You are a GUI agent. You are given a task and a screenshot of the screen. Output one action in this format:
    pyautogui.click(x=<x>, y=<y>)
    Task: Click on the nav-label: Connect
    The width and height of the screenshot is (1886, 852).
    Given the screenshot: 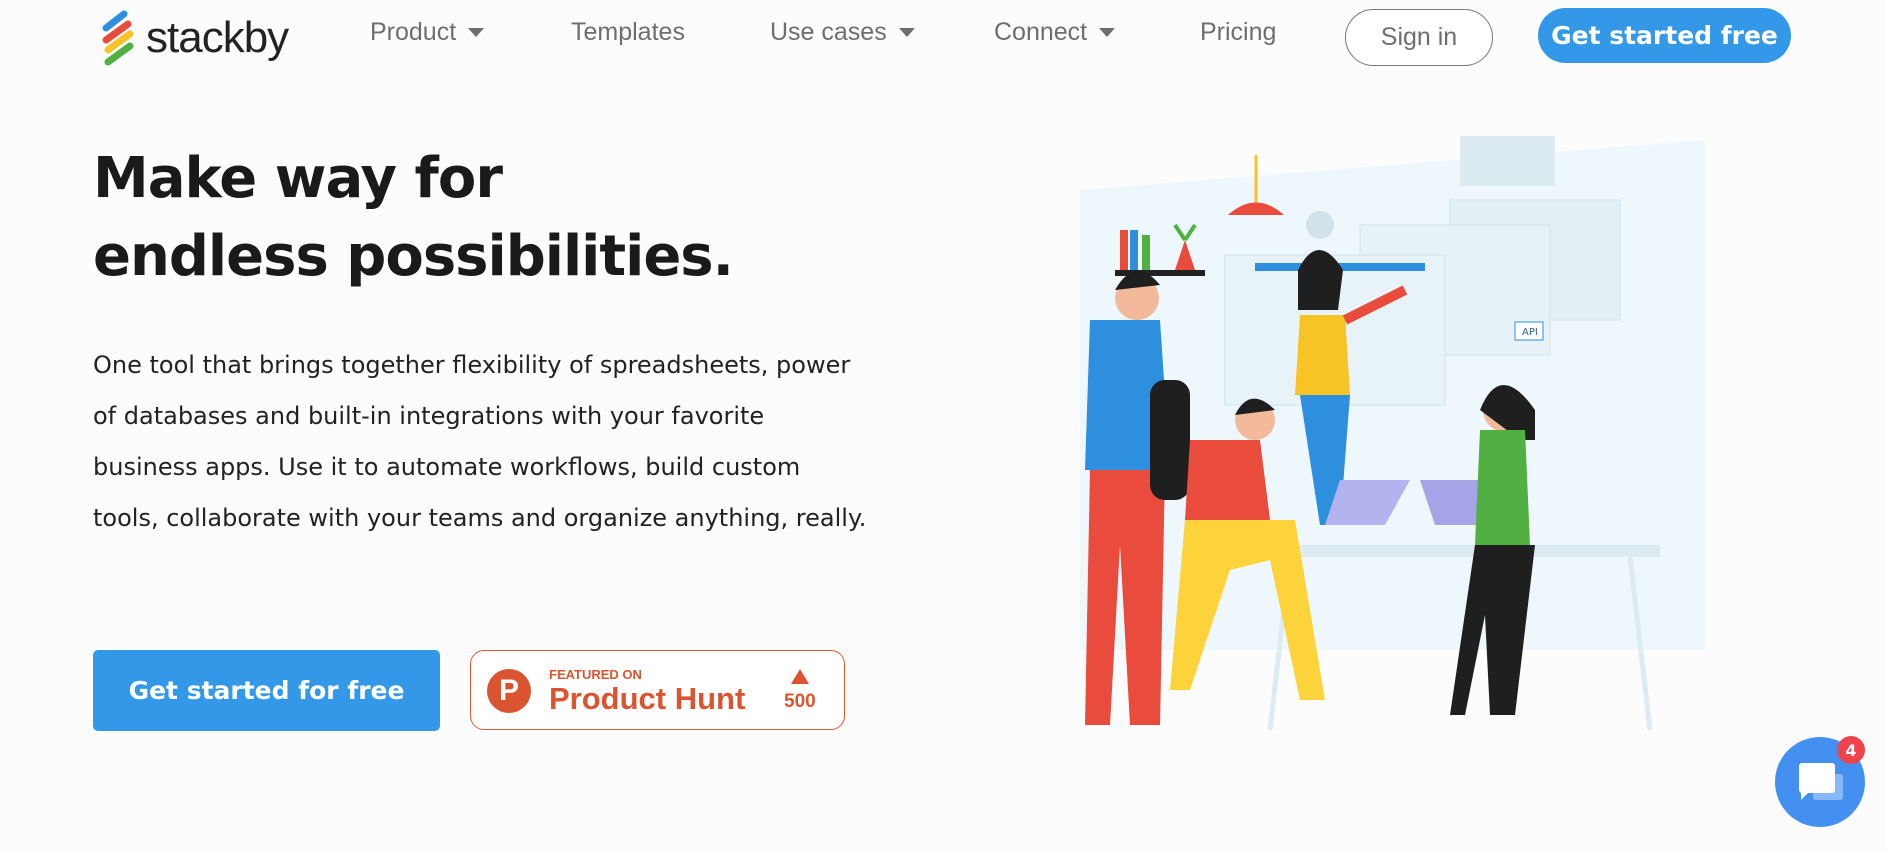 What is the action you would take?
    pyautogui.click(x=1041, y=32)
    